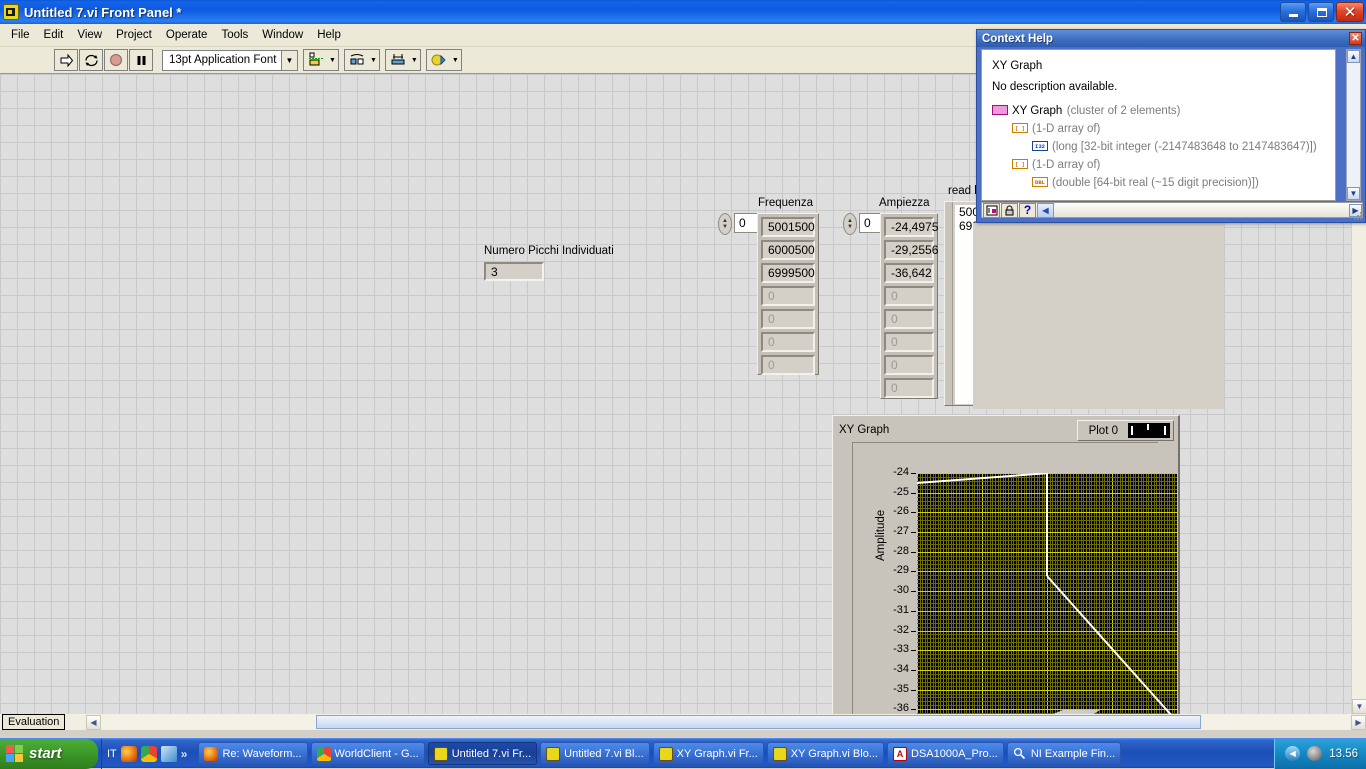 Image resolution: width=1366 pixels, height=769 pixels. Describe the element at coordinates (909, 273) in the screenshot. I see `ampiezza-element-2: -36,642` at that location.